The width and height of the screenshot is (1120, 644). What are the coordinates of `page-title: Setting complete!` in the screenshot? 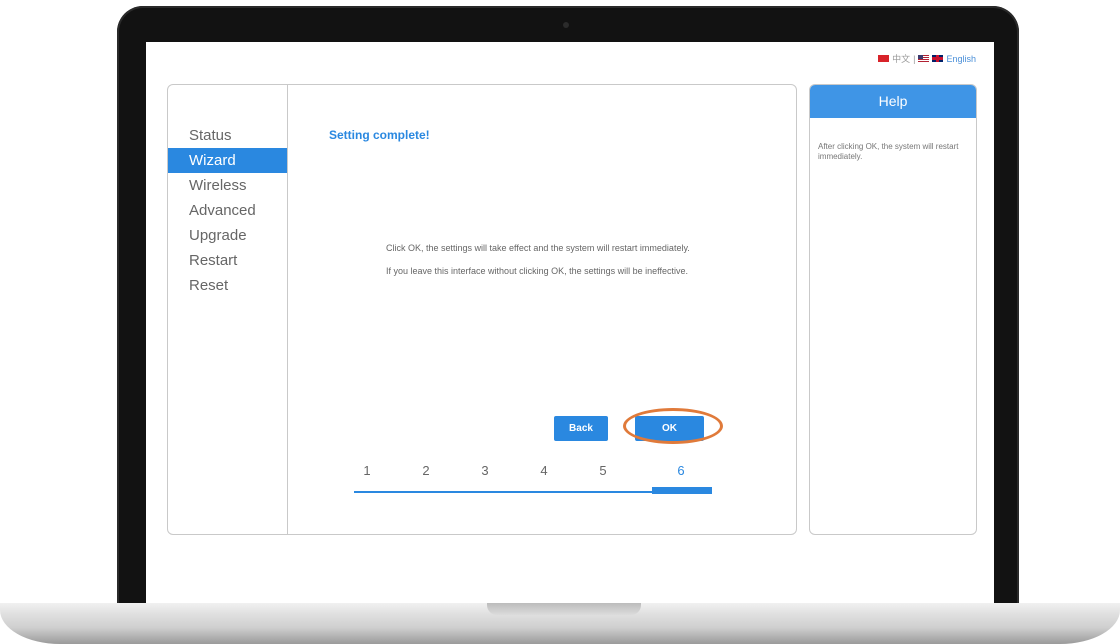 It's located at (379, 135).